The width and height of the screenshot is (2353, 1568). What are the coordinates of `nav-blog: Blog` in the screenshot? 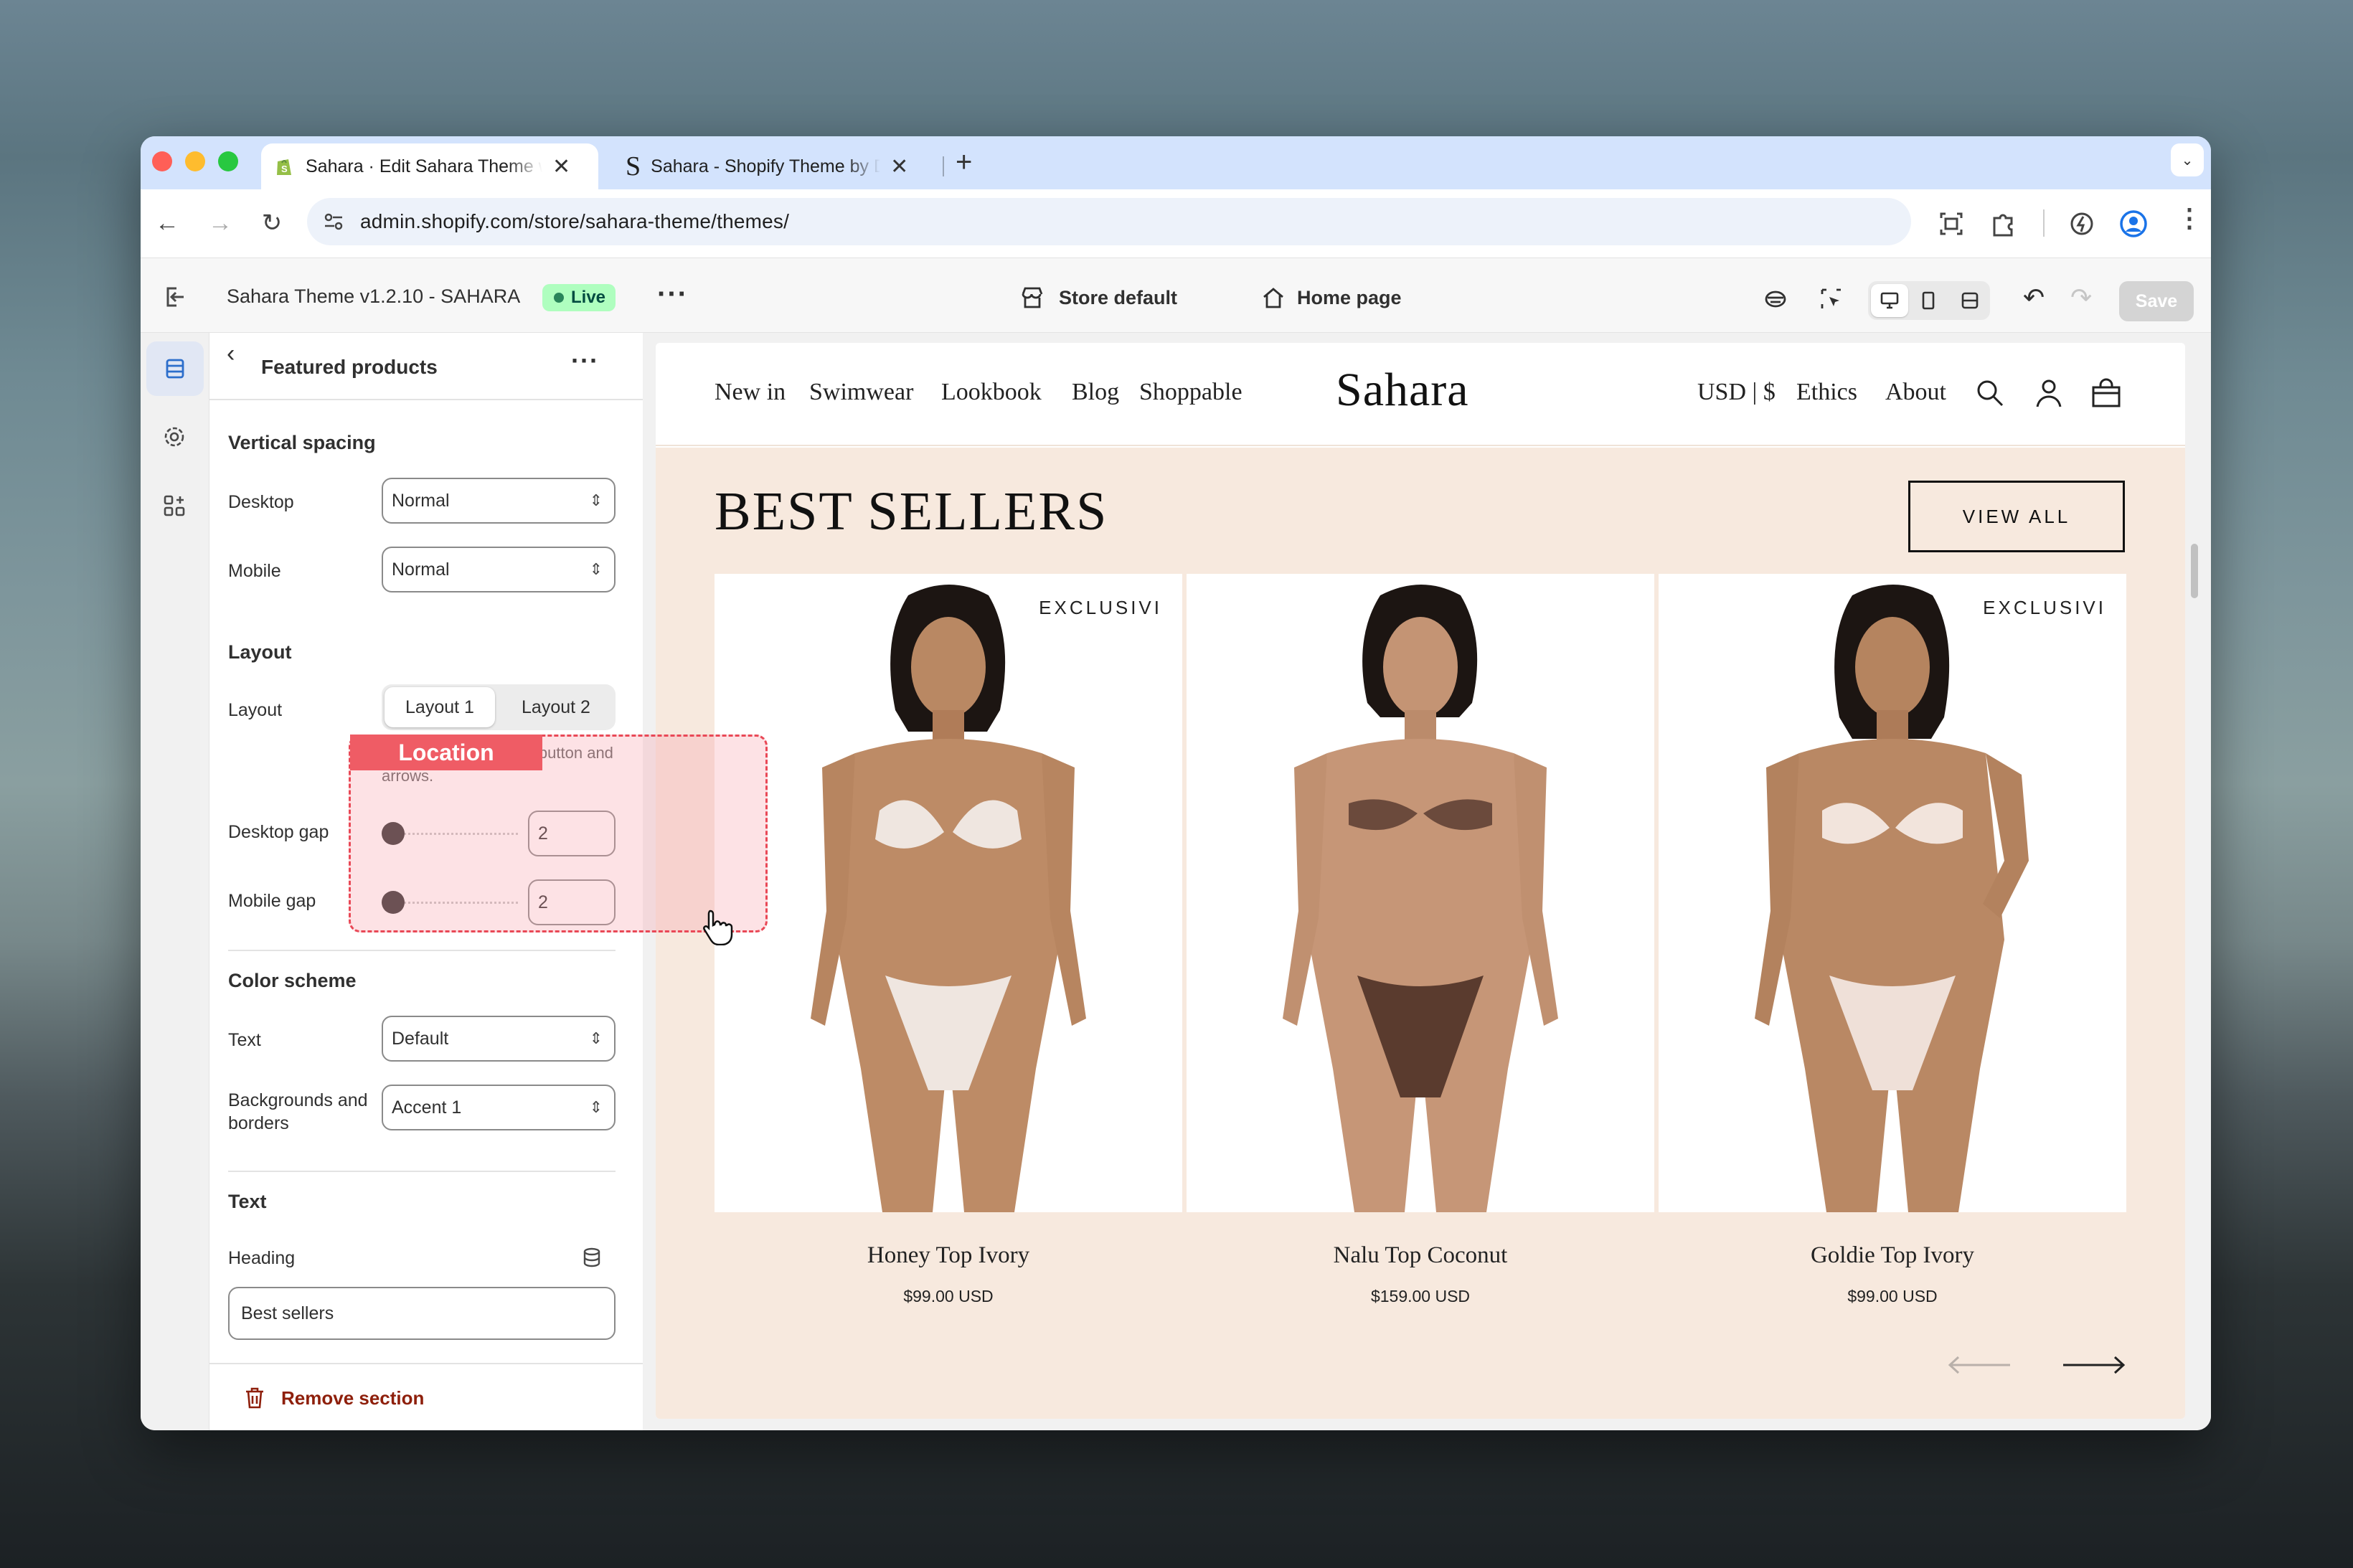 It's located at (1095, 392).